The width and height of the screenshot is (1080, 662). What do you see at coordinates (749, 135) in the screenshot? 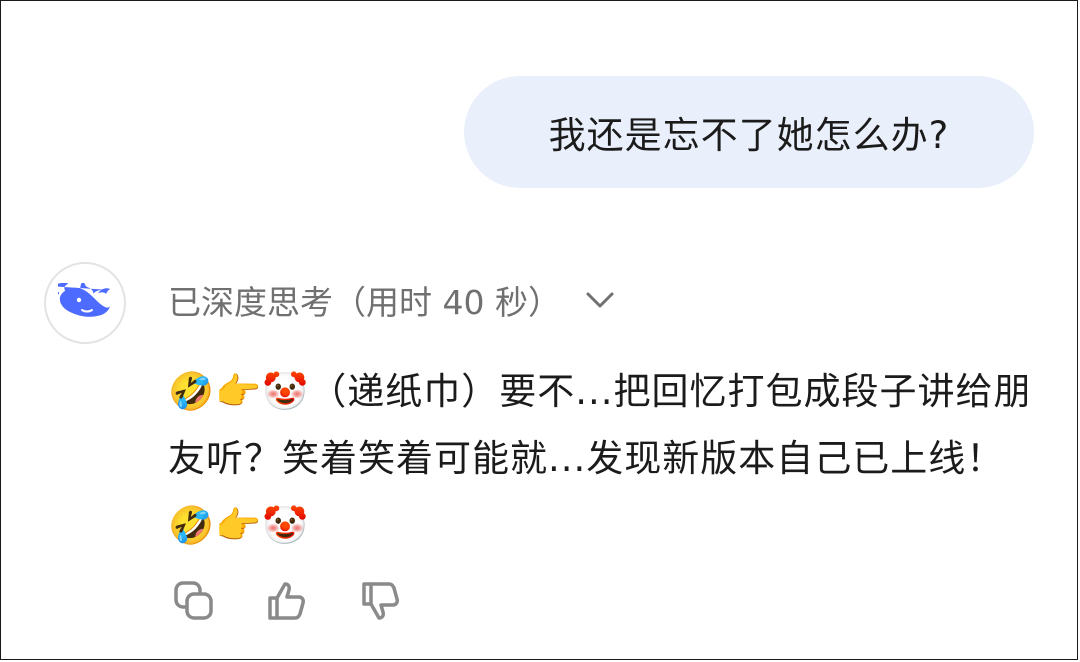
I see `user-message-text: 我还是忘不了她怎么办?` at bounding box center [749, 135].